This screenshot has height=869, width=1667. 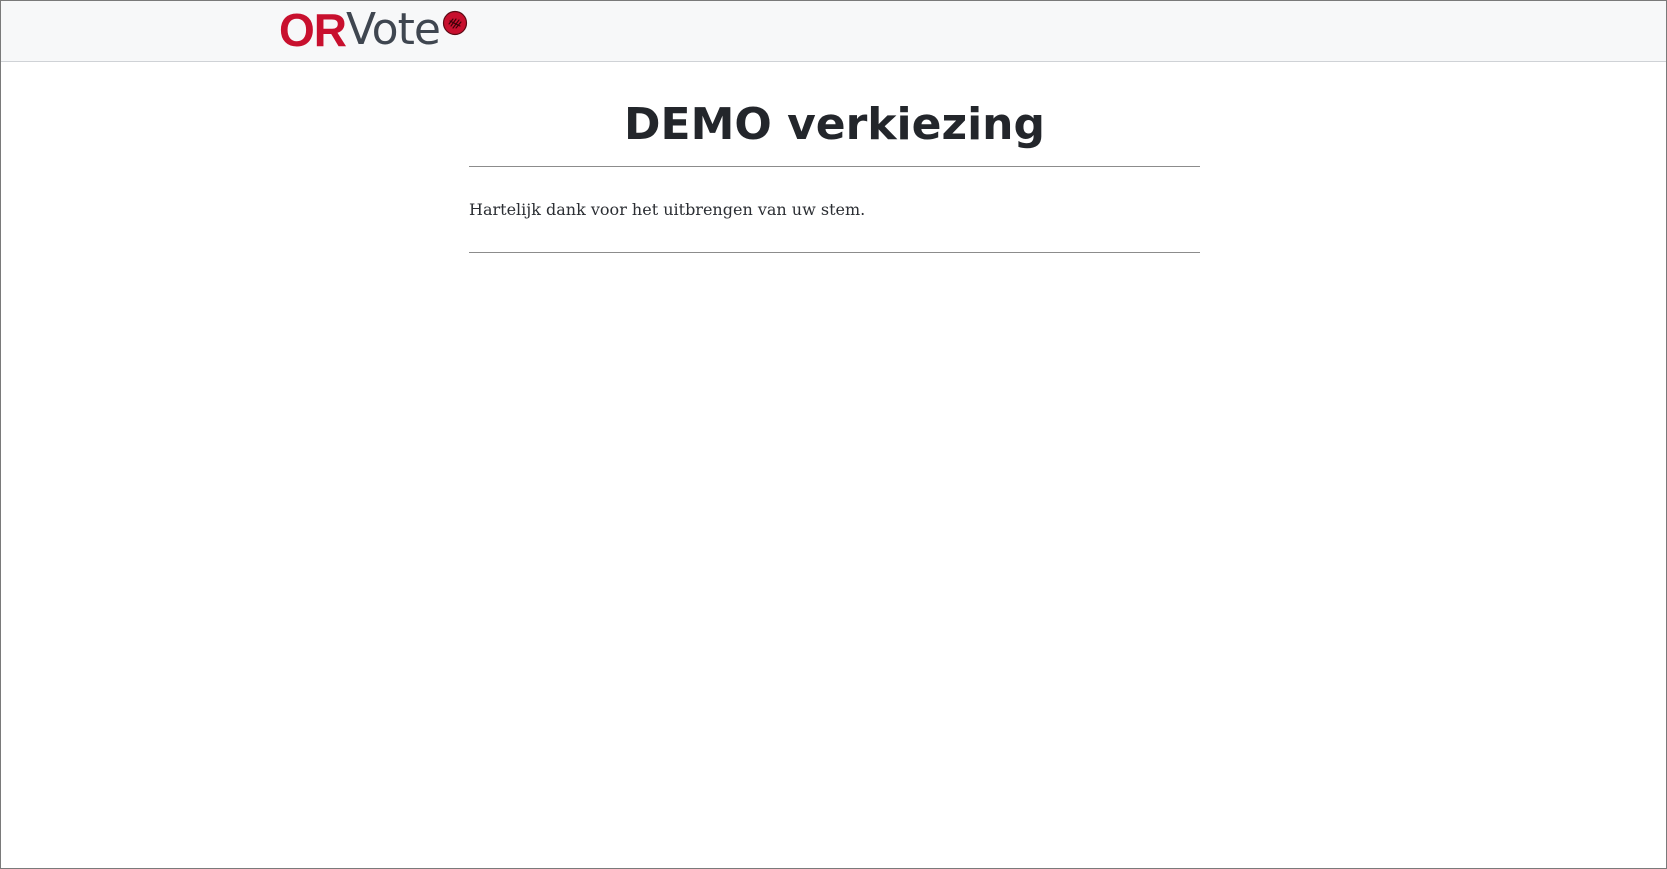 What do you see at coordinates (313, 30) in the screenshot?
I see `logo-or-text: OR` at bounding box center [313, 30].